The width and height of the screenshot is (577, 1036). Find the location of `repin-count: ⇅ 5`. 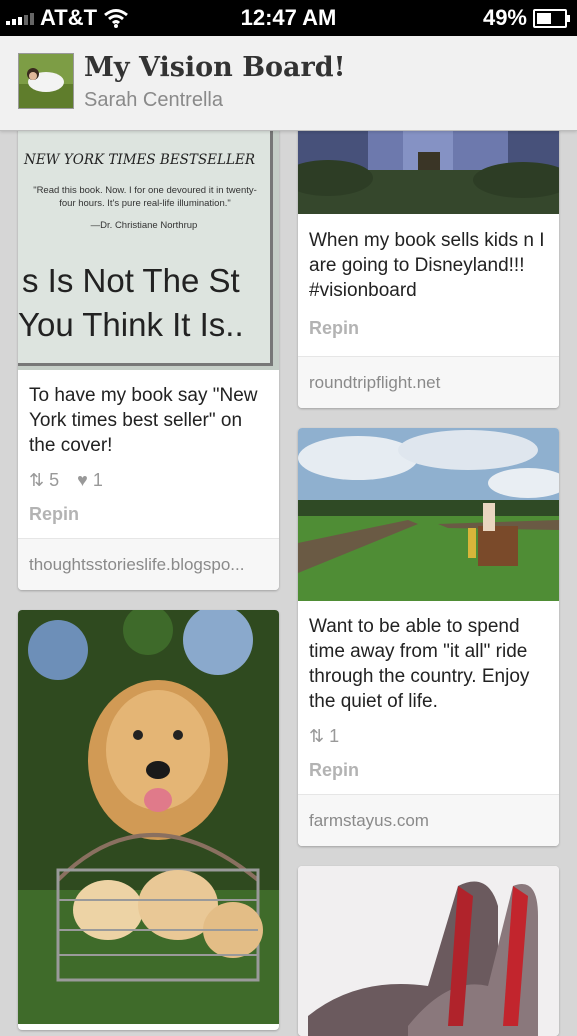

repin-count: ⇅ 5 is located at coordinates (44, 480).